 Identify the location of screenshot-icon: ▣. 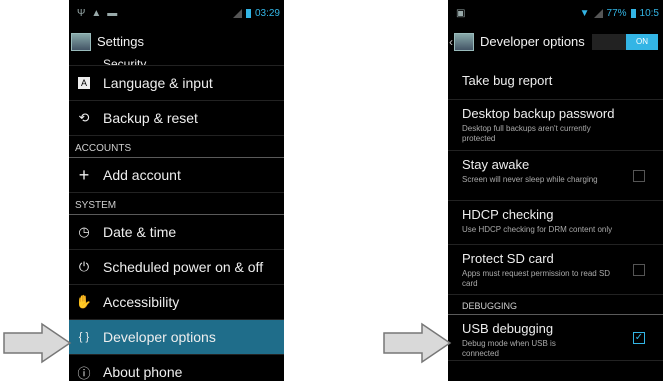
(461, 13).